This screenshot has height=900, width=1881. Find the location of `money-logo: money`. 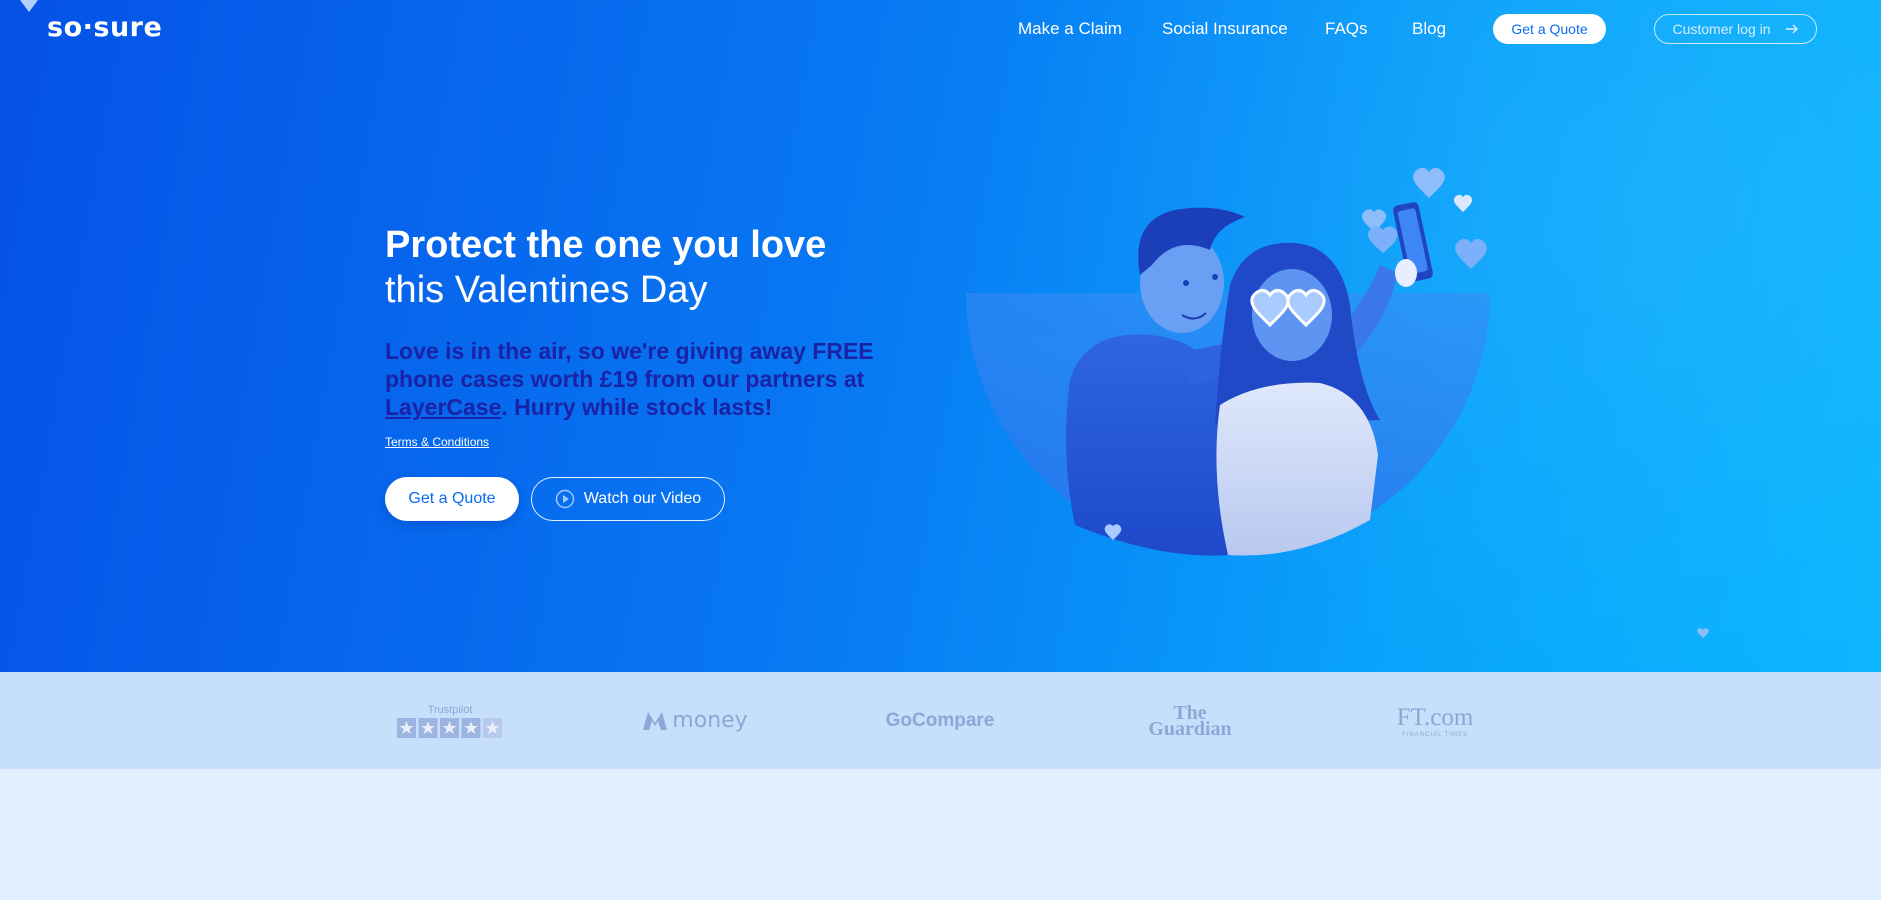

money-logo: money is located at coordinates (695, 720).